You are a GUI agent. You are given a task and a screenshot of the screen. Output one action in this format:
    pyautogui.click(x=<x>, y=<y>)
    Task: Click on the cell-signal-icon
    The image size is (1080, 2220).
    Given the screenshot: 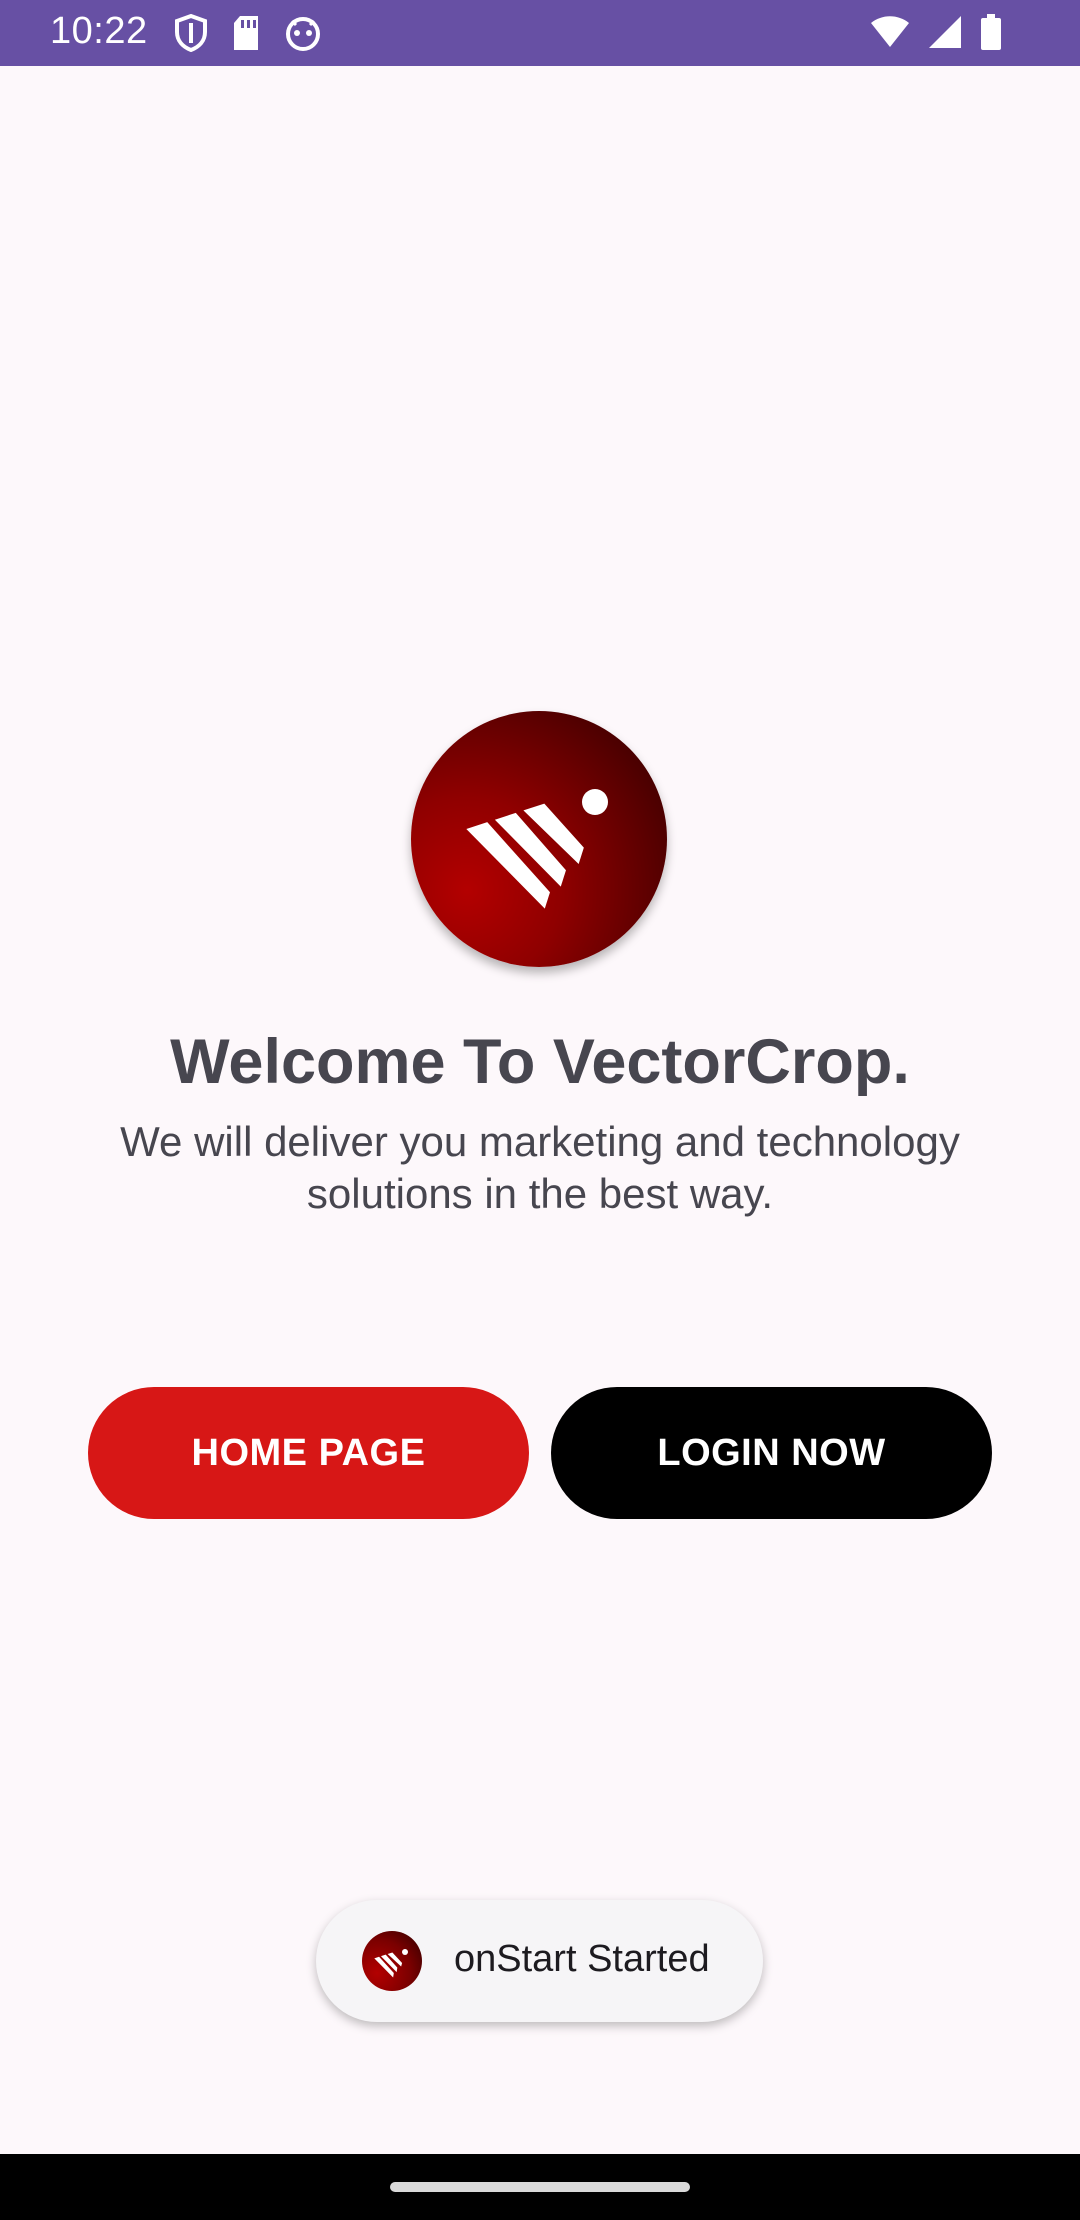 What is the action you would take?
    pyautogui.click(x=945, y=32)
    